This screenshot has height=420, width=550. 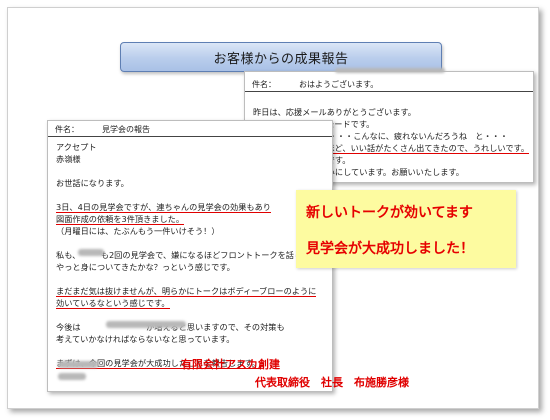 I want to click on email-line: アクセプト, so click(x=76, y=147).